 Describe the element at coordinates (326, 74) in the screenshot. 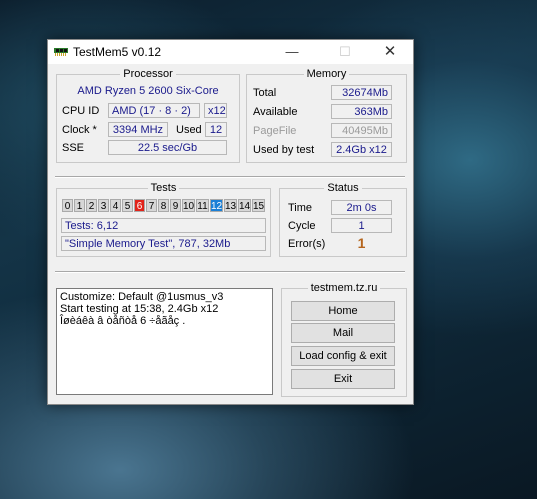

I see `memory-group-label: Memory` at that location.